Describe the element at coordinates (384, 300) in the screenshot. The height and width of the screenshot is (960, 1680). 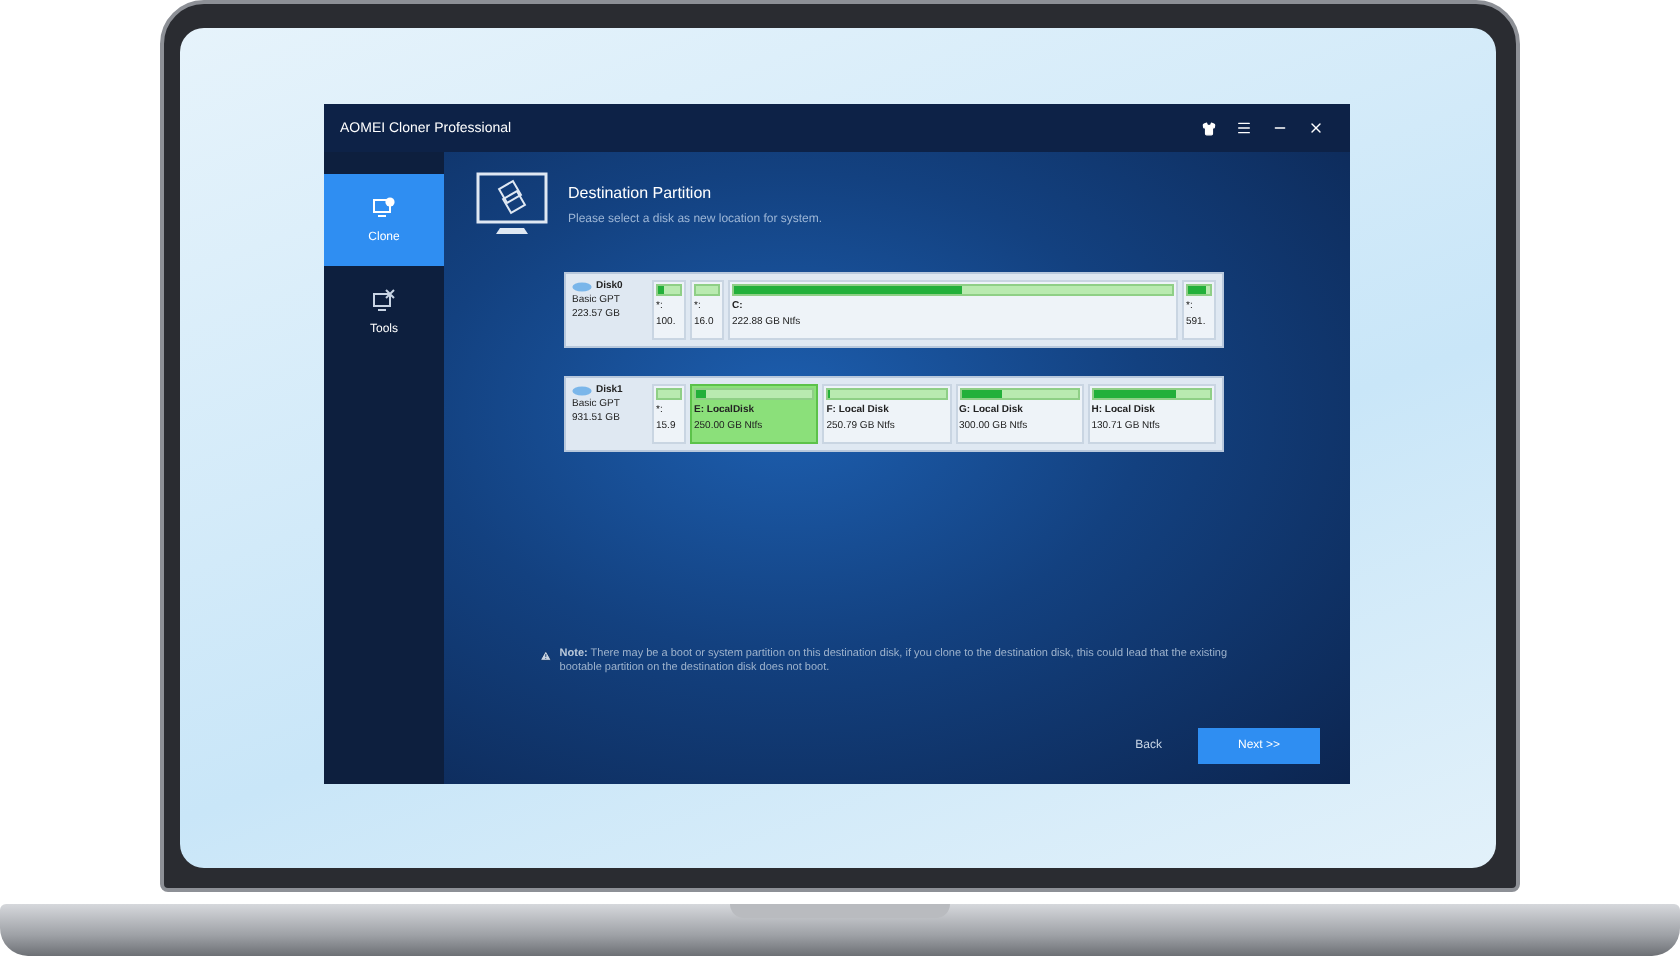
I see `monitor-tools-icon` at that location.